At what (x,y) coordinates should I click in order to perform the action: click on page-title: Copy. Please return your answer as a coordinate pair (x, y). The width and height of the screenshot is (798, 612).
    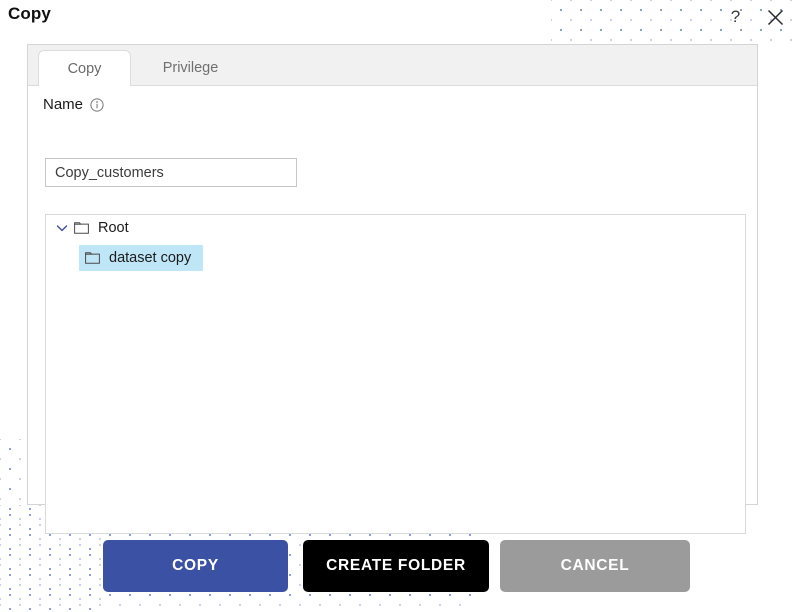
    Looking at the image, I should click on (29, 13).